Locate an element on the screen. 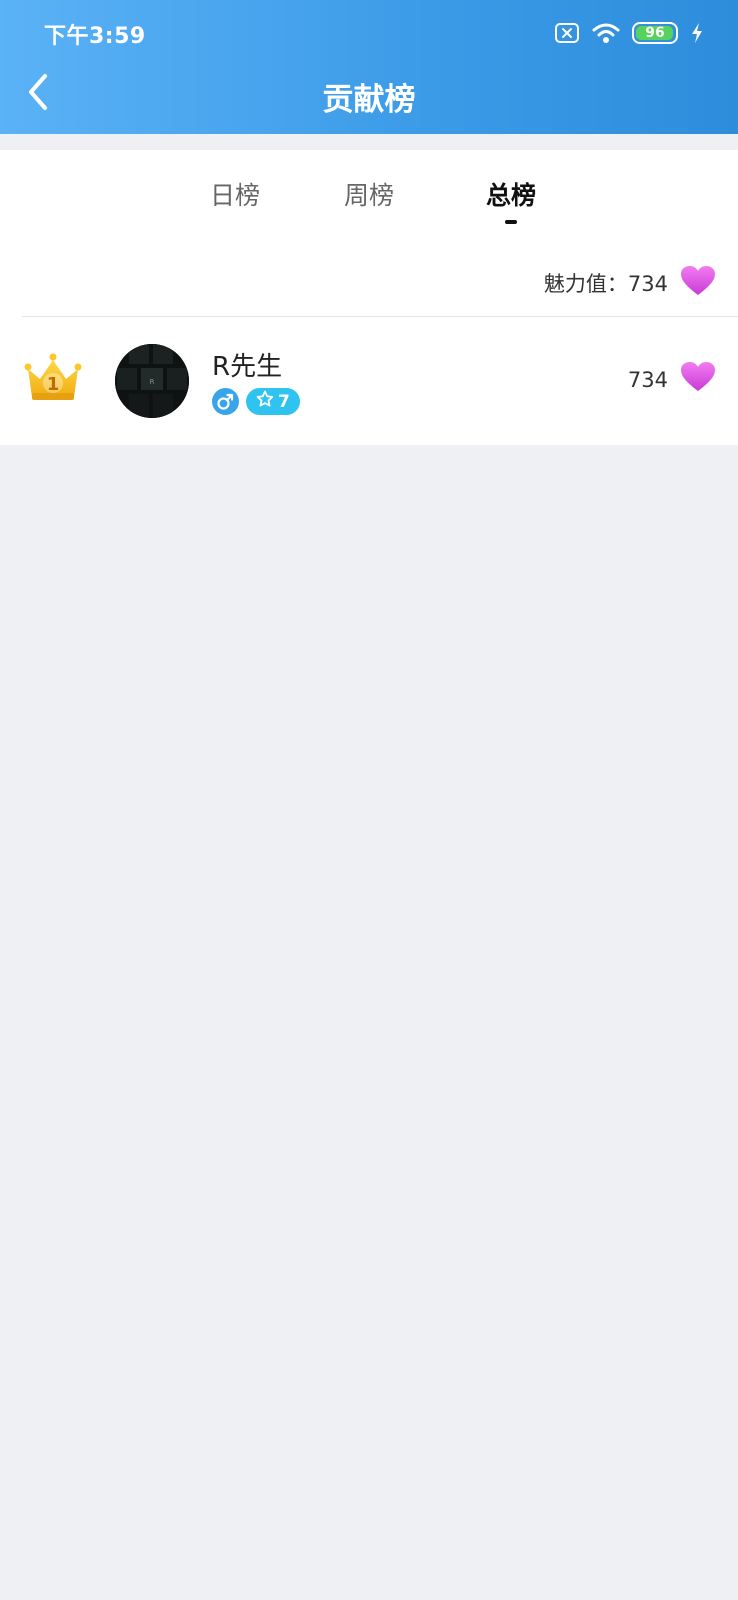  avatar: R is located at coordinates (152, 381).